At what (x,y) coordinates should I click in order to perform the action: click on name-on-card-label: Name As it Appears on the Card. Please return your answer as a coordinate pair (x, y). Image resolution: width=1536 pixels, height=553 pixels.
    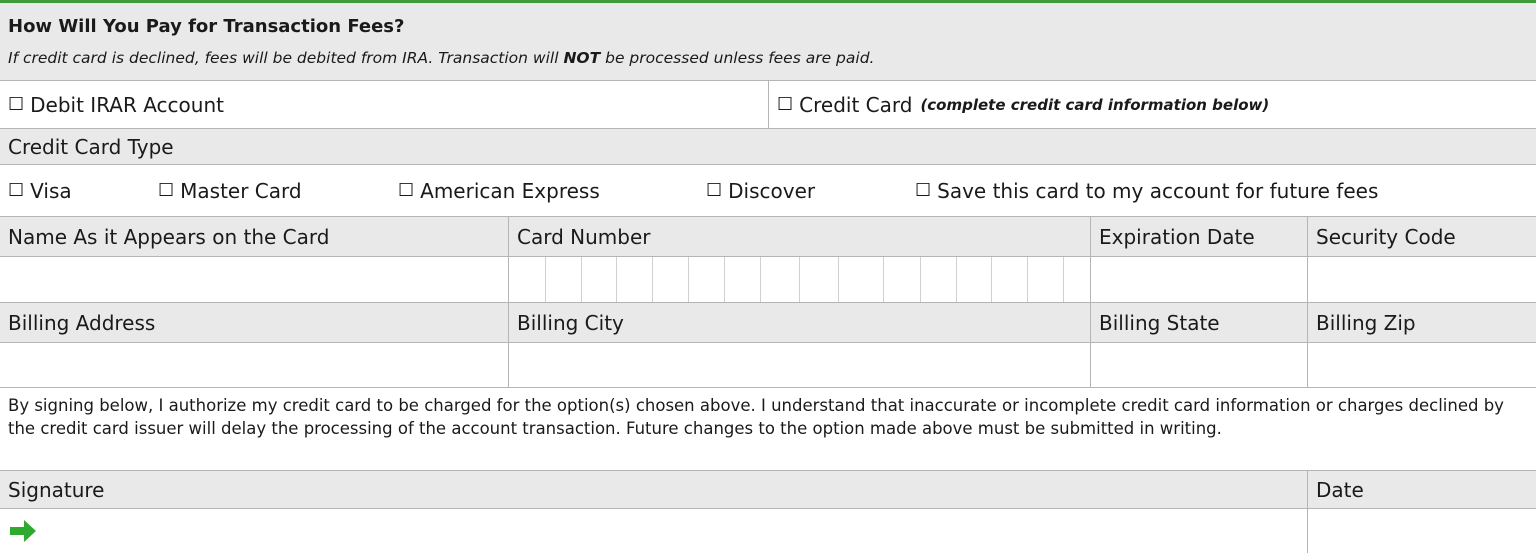
    Looking at the image, I should click on (169, 236).